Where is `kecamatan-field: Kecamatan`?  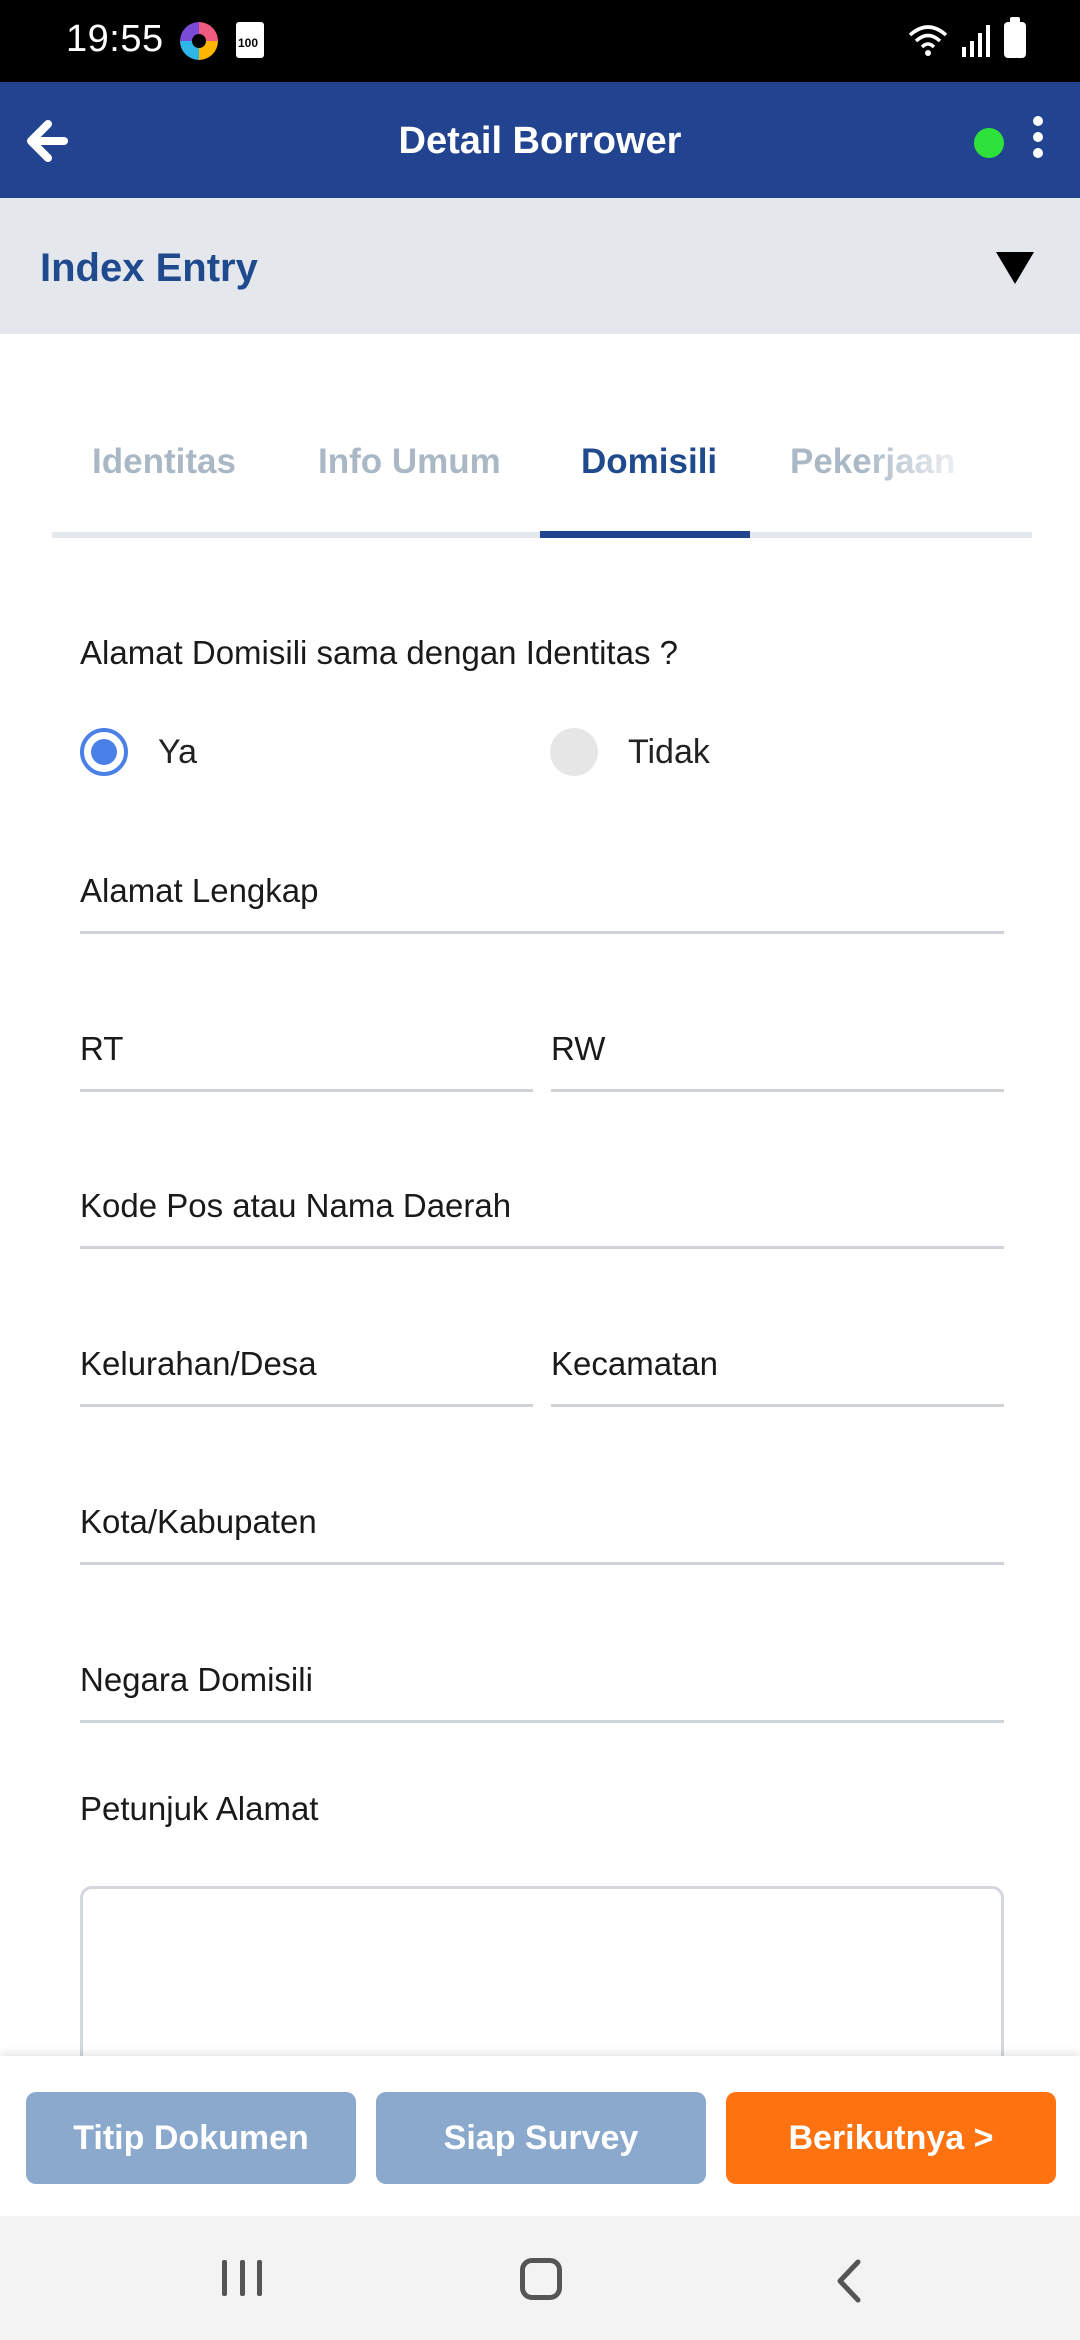 kecamatan-field: Kecamatan is located at coordinates (777, 1359).